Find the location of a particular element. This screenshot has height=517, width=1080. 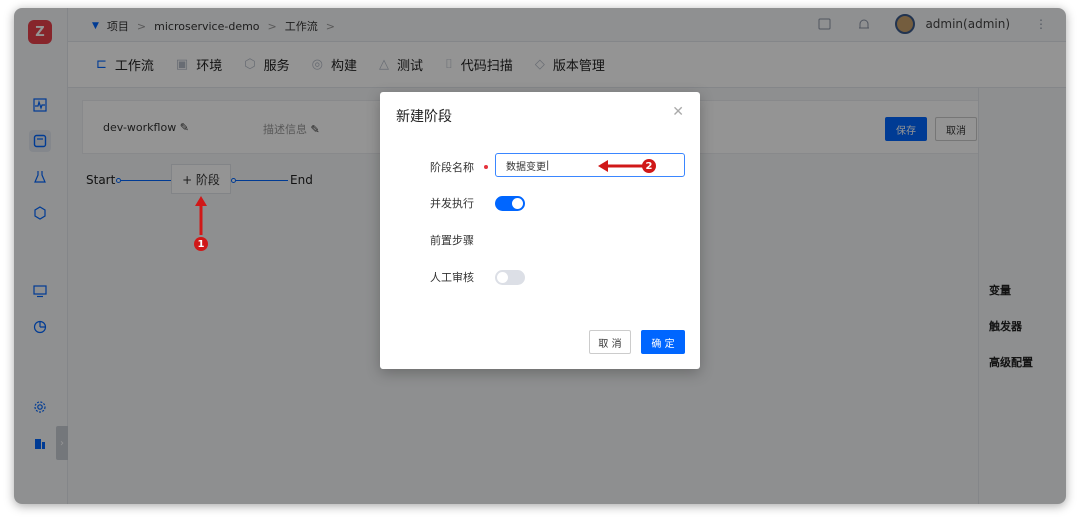

stage-name-label: 阶段名称 is located at coordinates (452, 167).